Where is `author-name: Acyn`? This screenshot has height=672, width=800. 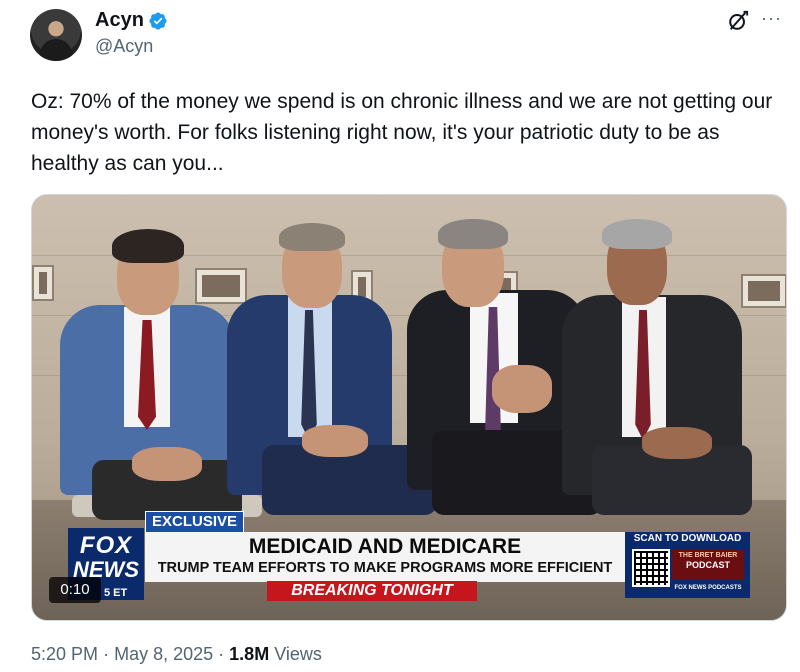 author-name: Acyn is located at coordinates (119, 20).